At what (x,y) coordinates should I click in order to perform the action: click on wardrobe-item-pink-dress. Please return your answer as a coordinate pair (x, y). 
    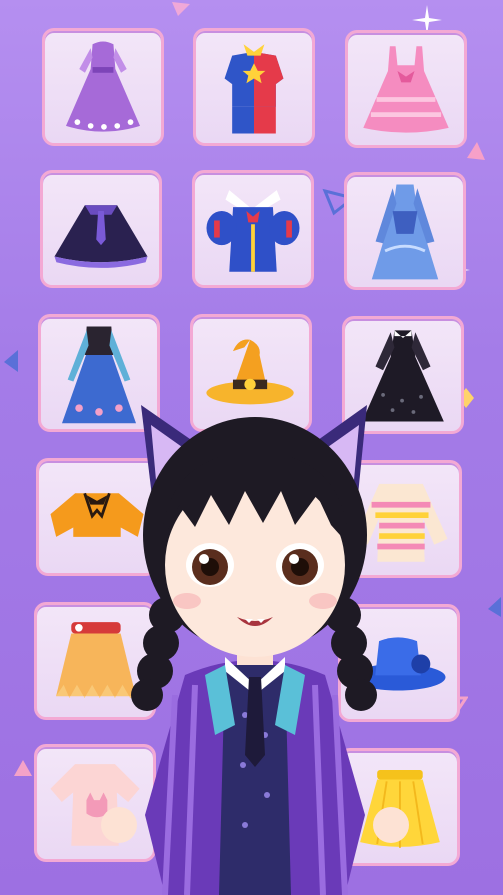
    Looking at the image, I should click on (406, 89).